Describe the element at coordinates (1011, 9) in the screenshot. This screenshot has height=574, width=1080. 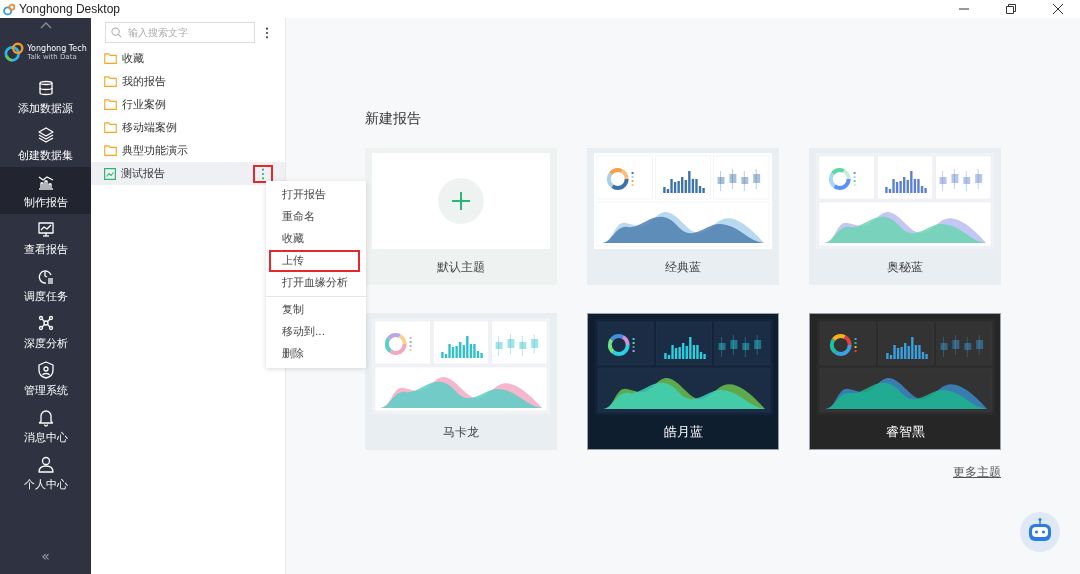
I see `restore-icon` at that location.